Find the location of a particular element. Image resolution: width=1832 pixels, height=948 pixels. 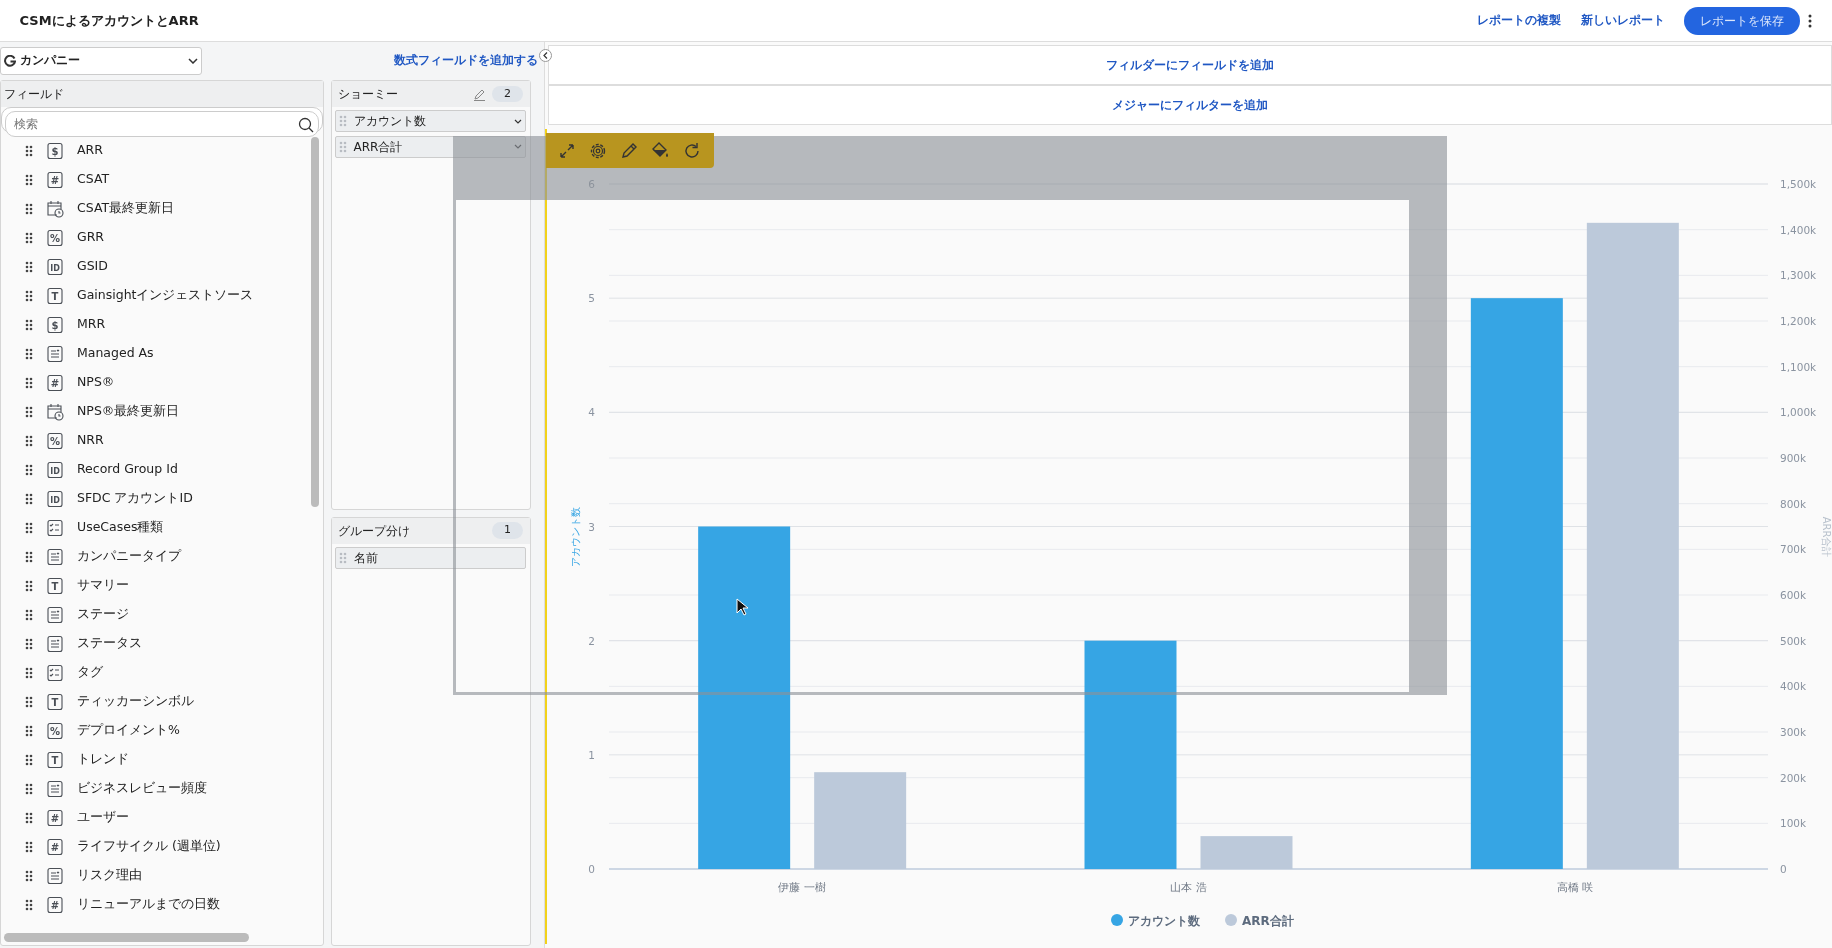

add-filter-link: メジャーにフィルターを追加 is located at coordinates (1190, 105).